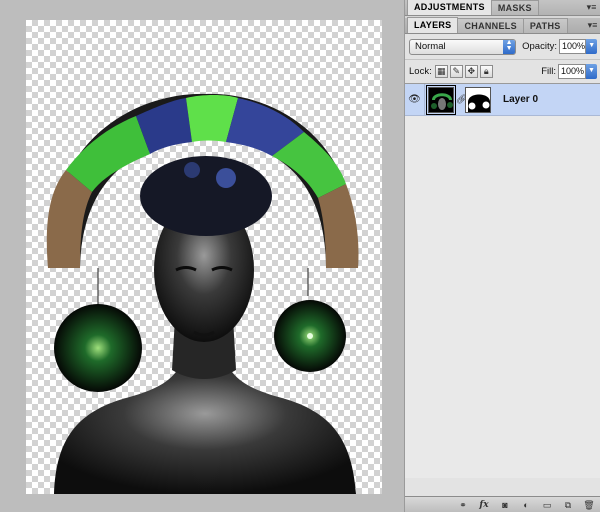  I want to click on tab-channels: CHANNELS, so click(490, 25).